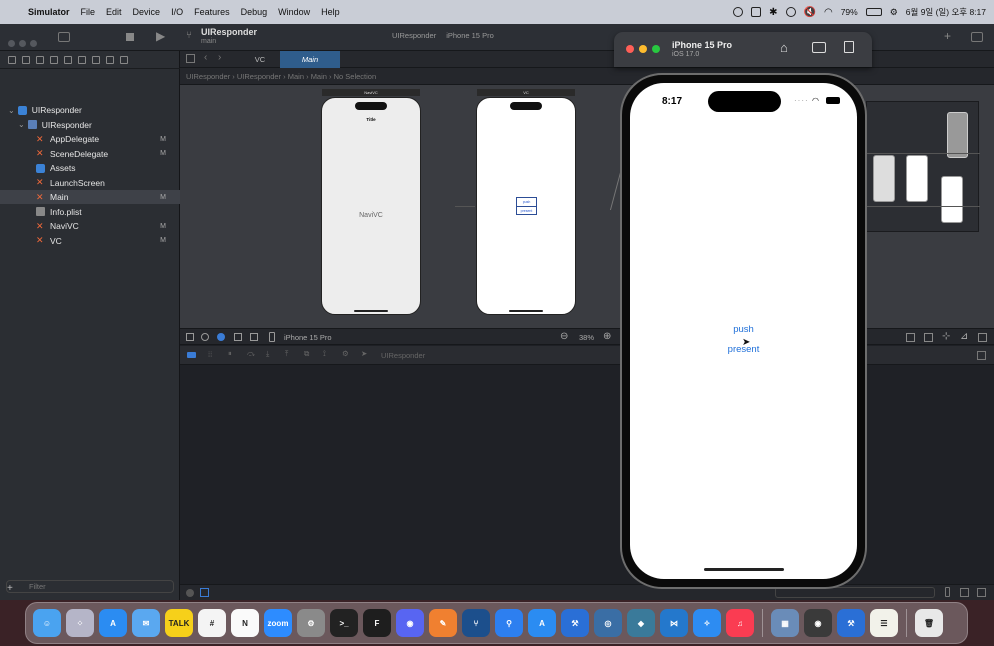  What do you see at coordinates (784, 47) in the screenshot?
I see `home-icon: ⌂` at bounding box center [784, 47].